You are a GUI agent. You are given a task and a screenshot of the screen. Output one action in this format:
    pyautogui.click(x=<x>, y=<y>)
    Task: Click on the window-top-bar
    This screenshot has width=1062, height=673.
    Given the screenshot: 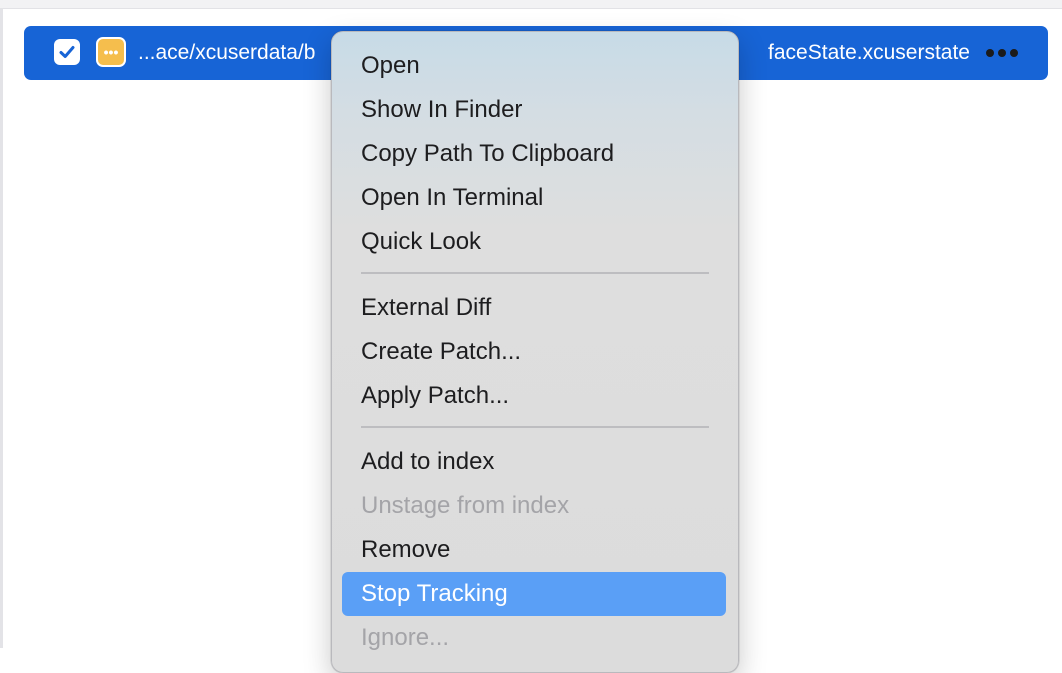 What is the action you would take?
    pyautogui.click(x=531, y=4)
    